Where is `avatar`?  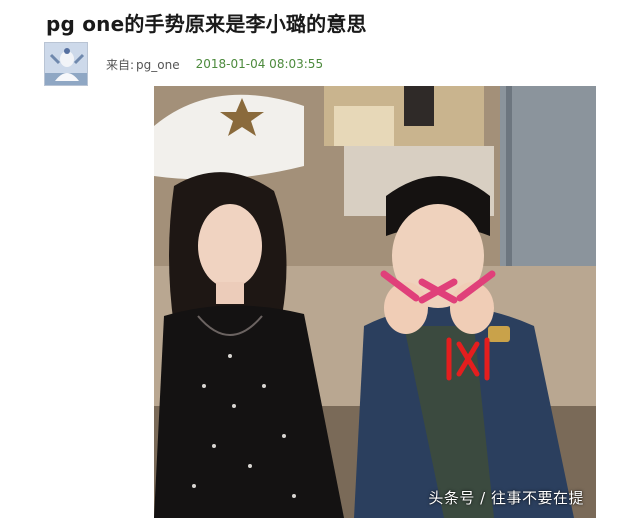 avatar is located at coordinates (66, 64).